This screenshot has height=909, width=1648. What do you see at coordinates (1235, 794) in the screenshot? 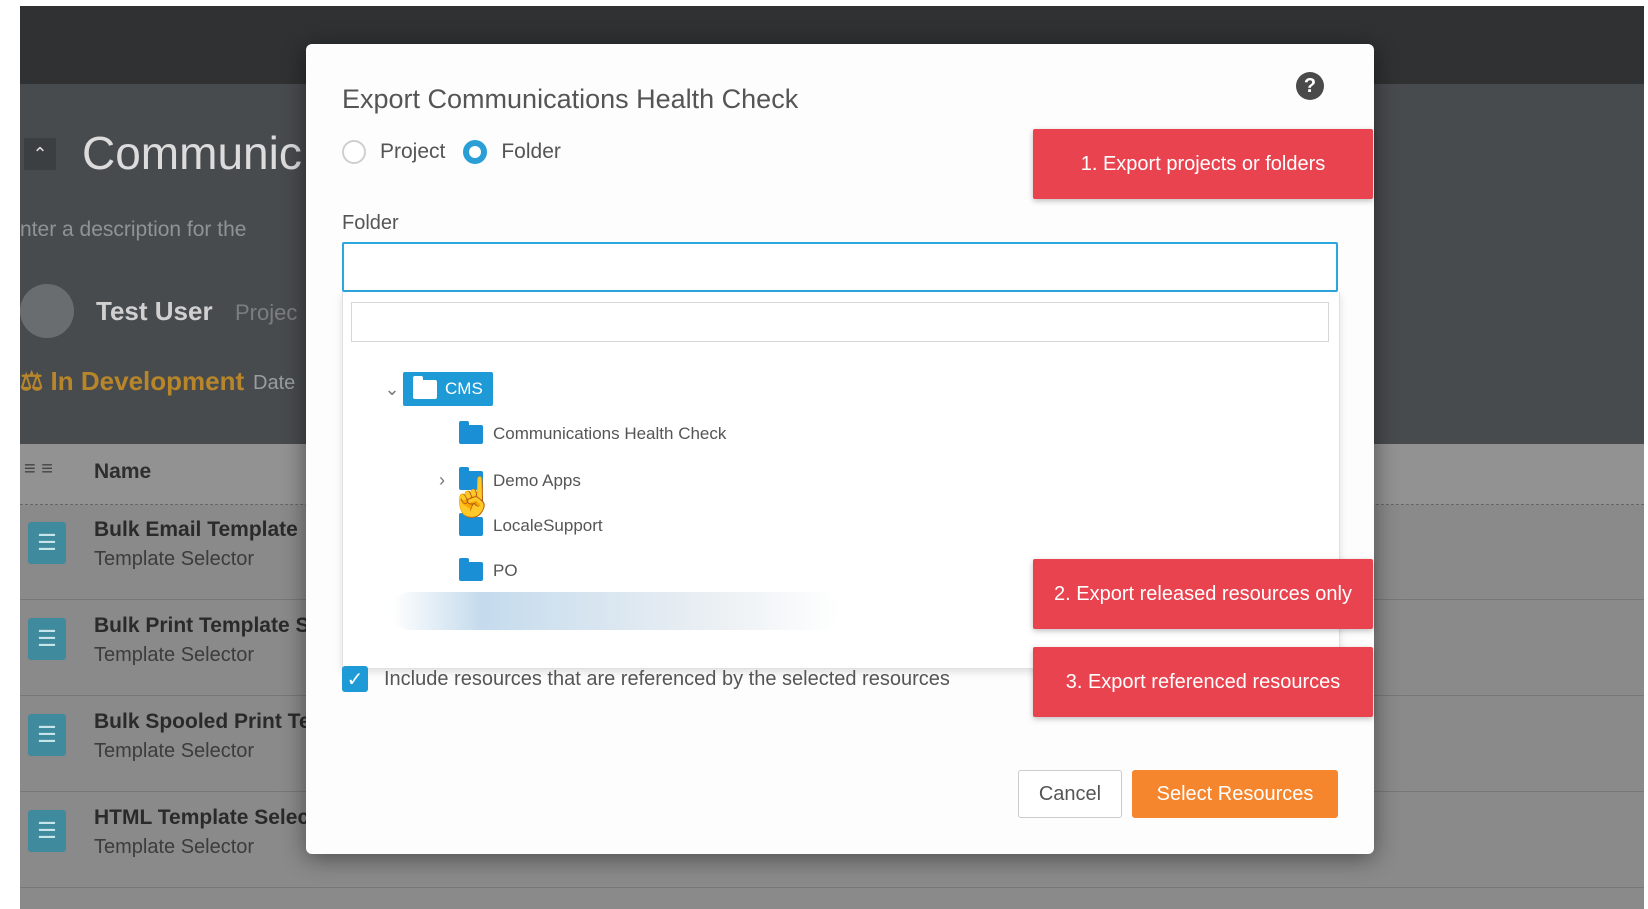
I see `select-resources-button: Select Resources` at bounding box center [1235, 794].